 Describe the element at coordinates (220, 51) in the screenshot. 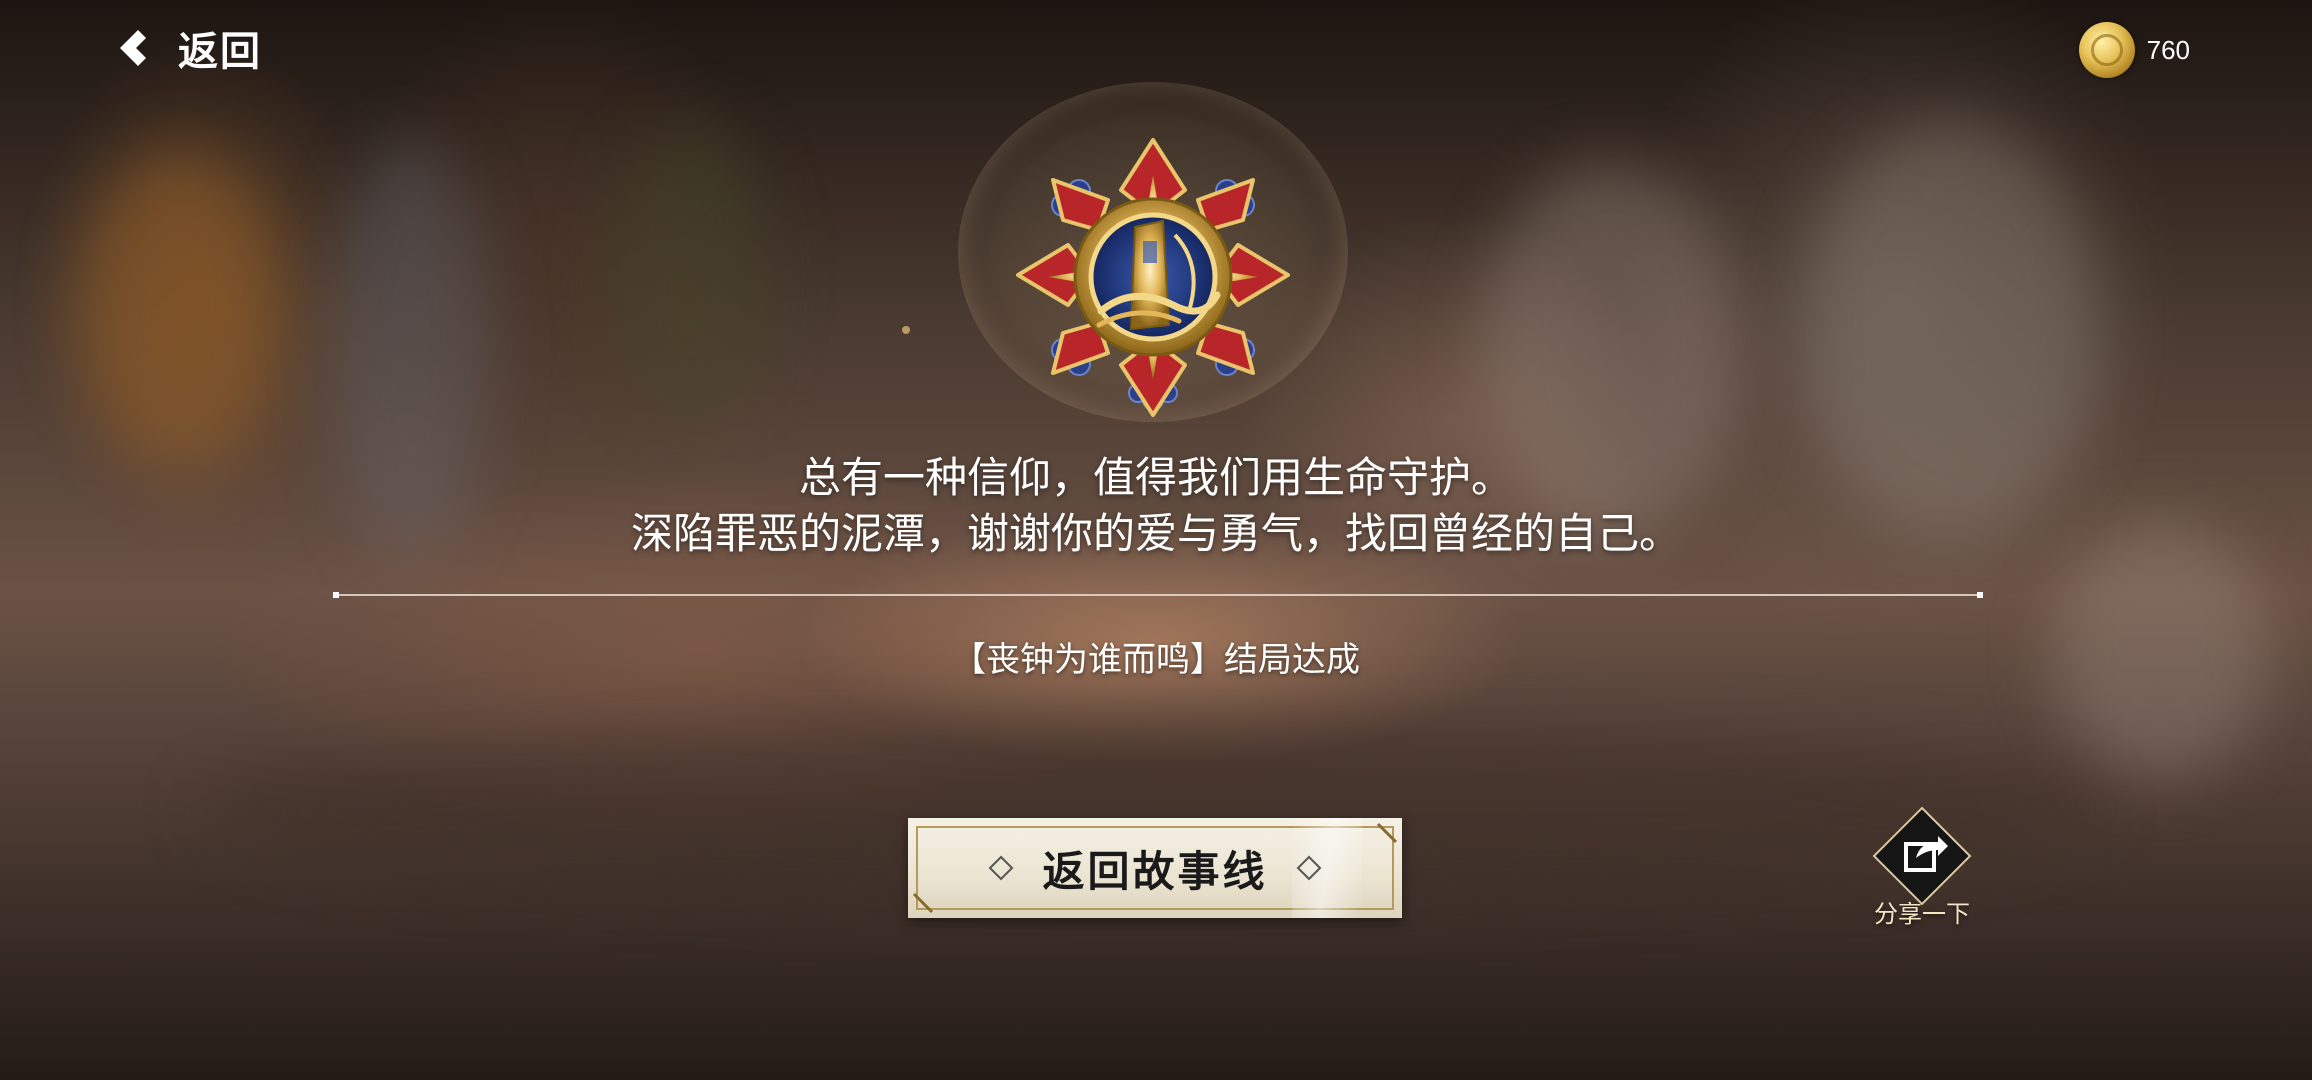

I see `back-label: 返回` at that location.